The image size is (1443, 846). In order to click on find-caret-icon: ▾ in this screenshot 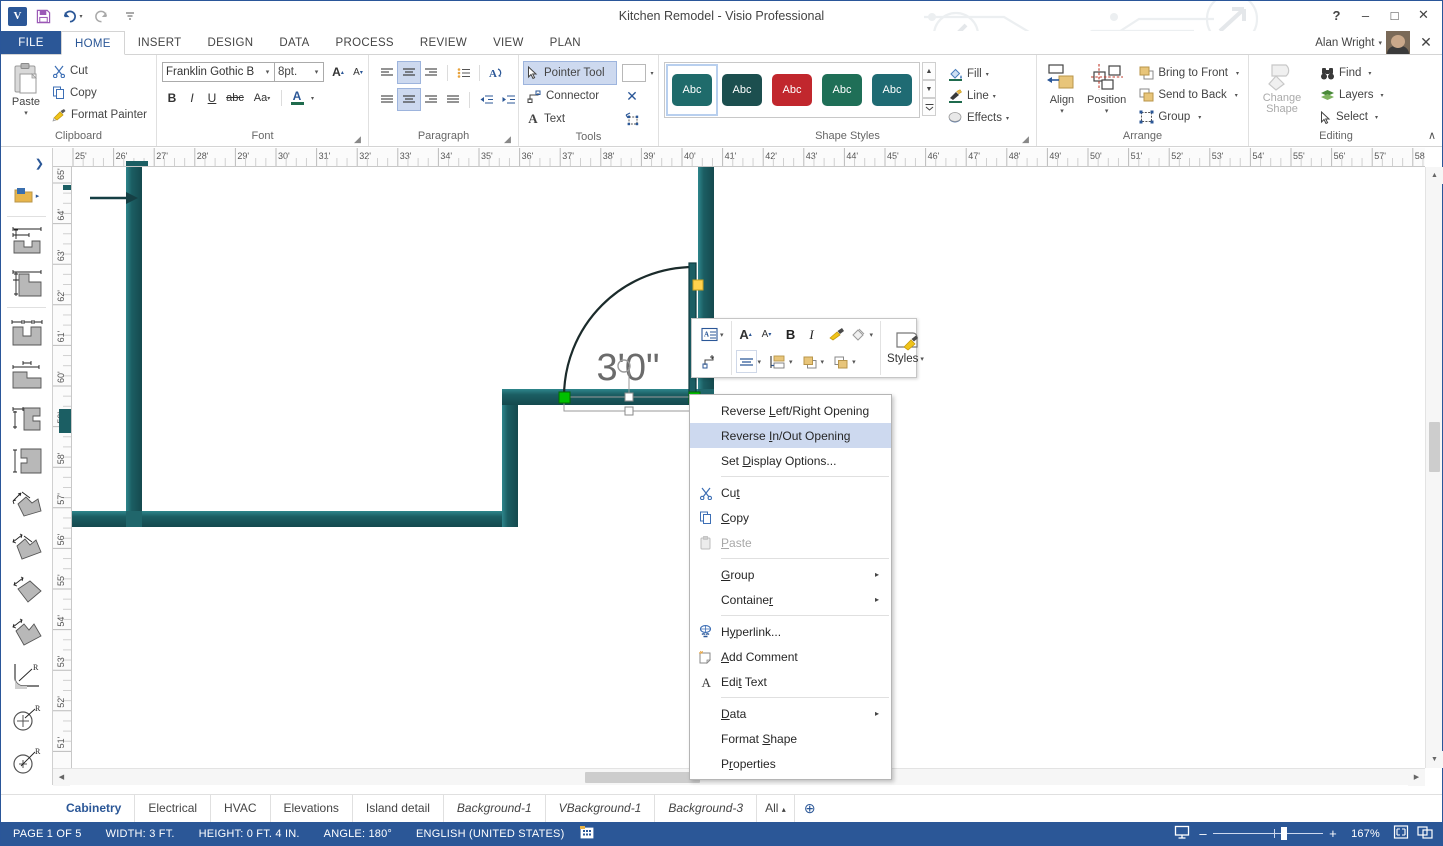, I will do `click(1369, 73)`.